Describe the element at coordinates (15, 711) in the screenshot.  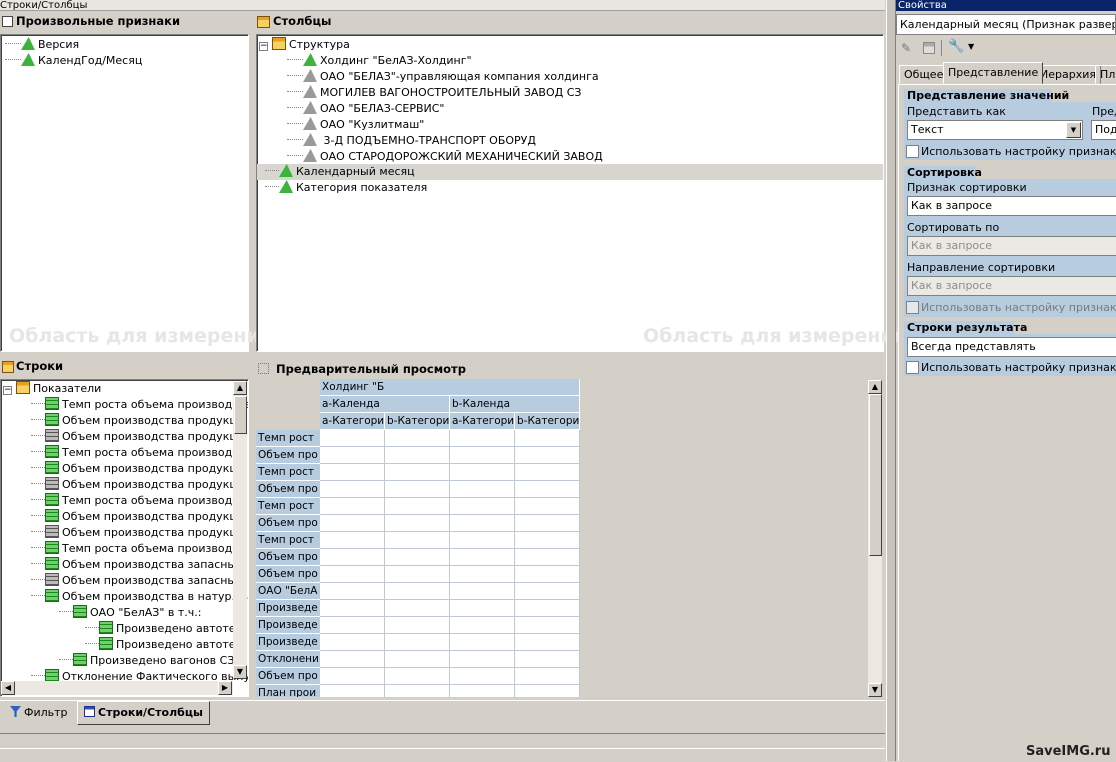
I see `filter-icon` at that location.